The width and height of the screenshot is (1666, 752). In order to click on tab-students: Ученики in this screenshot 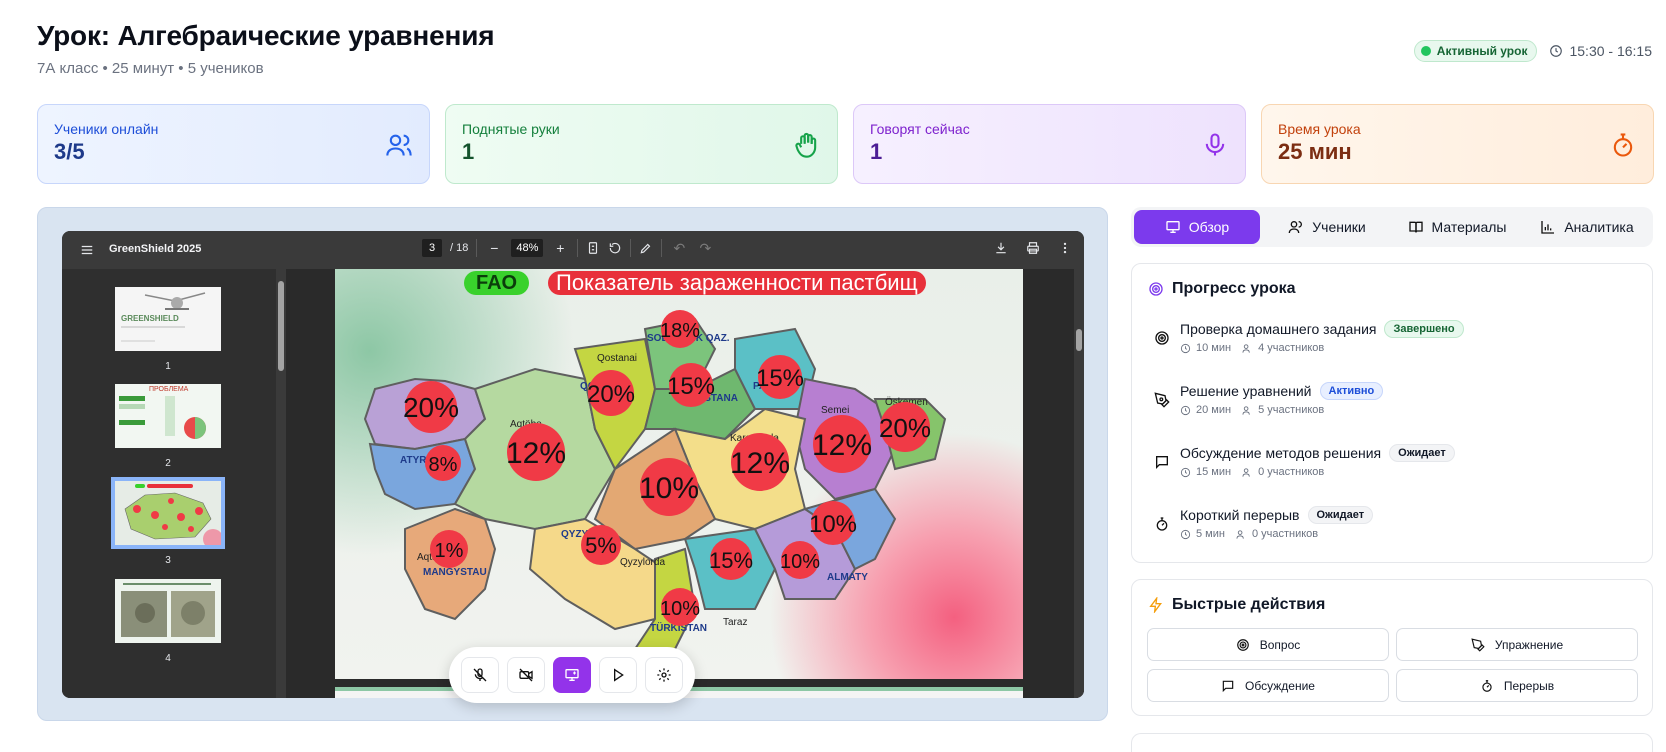, I will do `click(1327, 227)`.